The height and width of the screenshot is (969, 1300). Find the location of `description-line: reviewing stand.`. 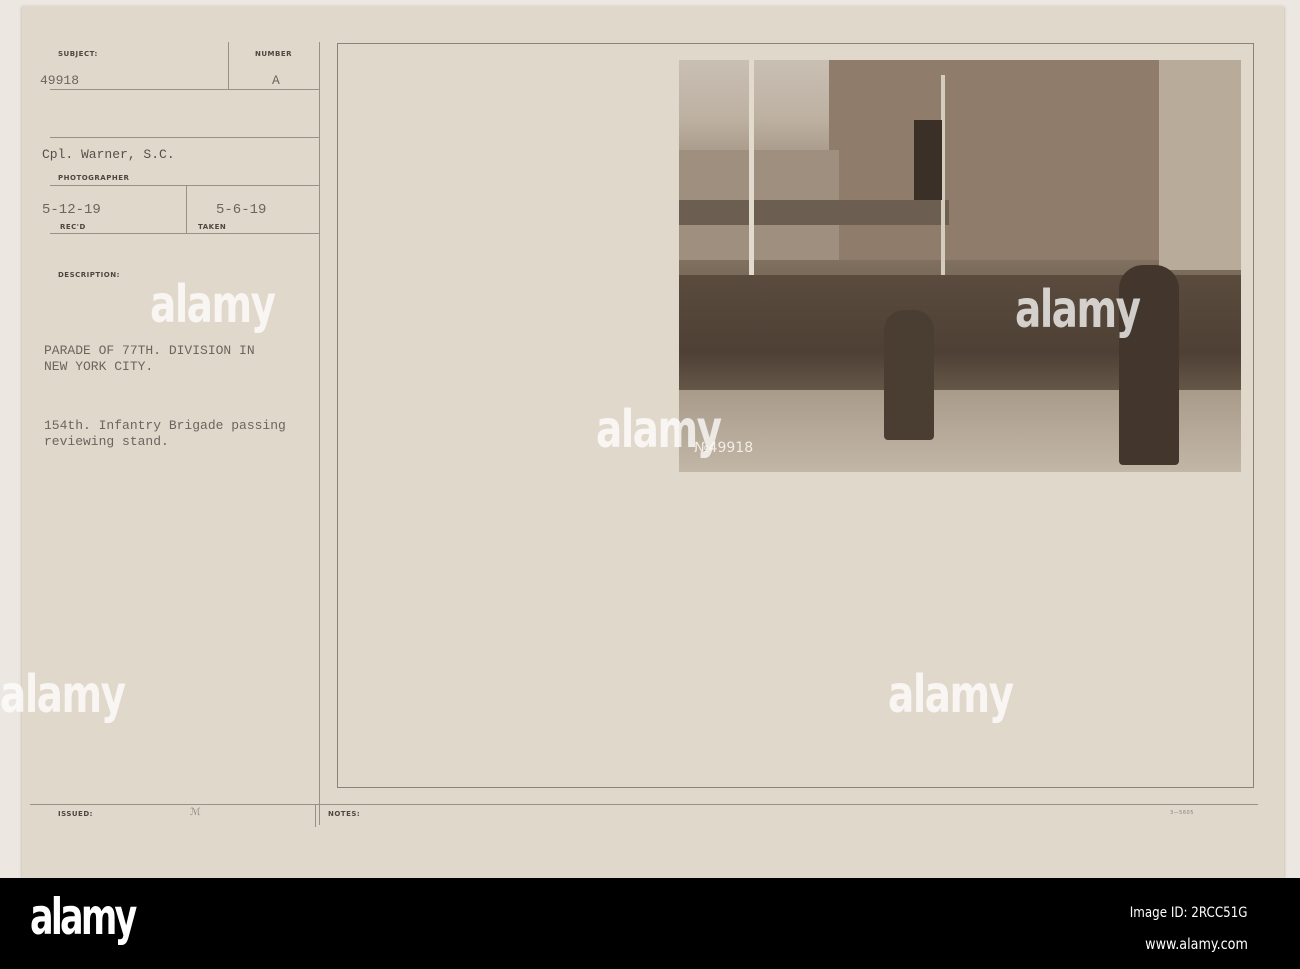

description-line: reviewing stand. is located at coordinates (106, 441).